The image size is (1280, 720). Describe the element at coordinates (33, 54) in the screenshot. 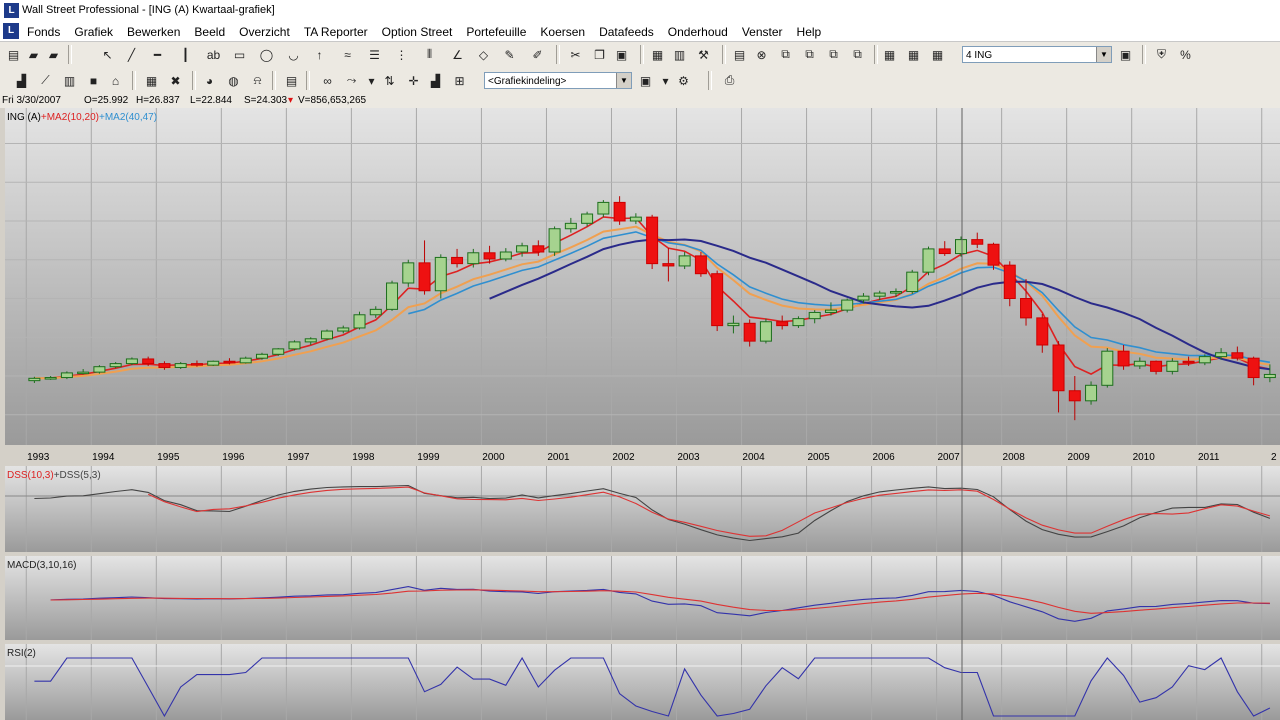

I see `open-icon: ▰` at that location.